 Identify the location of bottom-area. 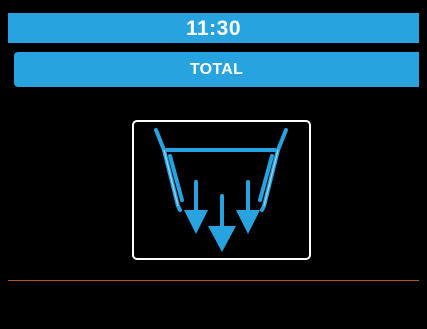
(213, 305).